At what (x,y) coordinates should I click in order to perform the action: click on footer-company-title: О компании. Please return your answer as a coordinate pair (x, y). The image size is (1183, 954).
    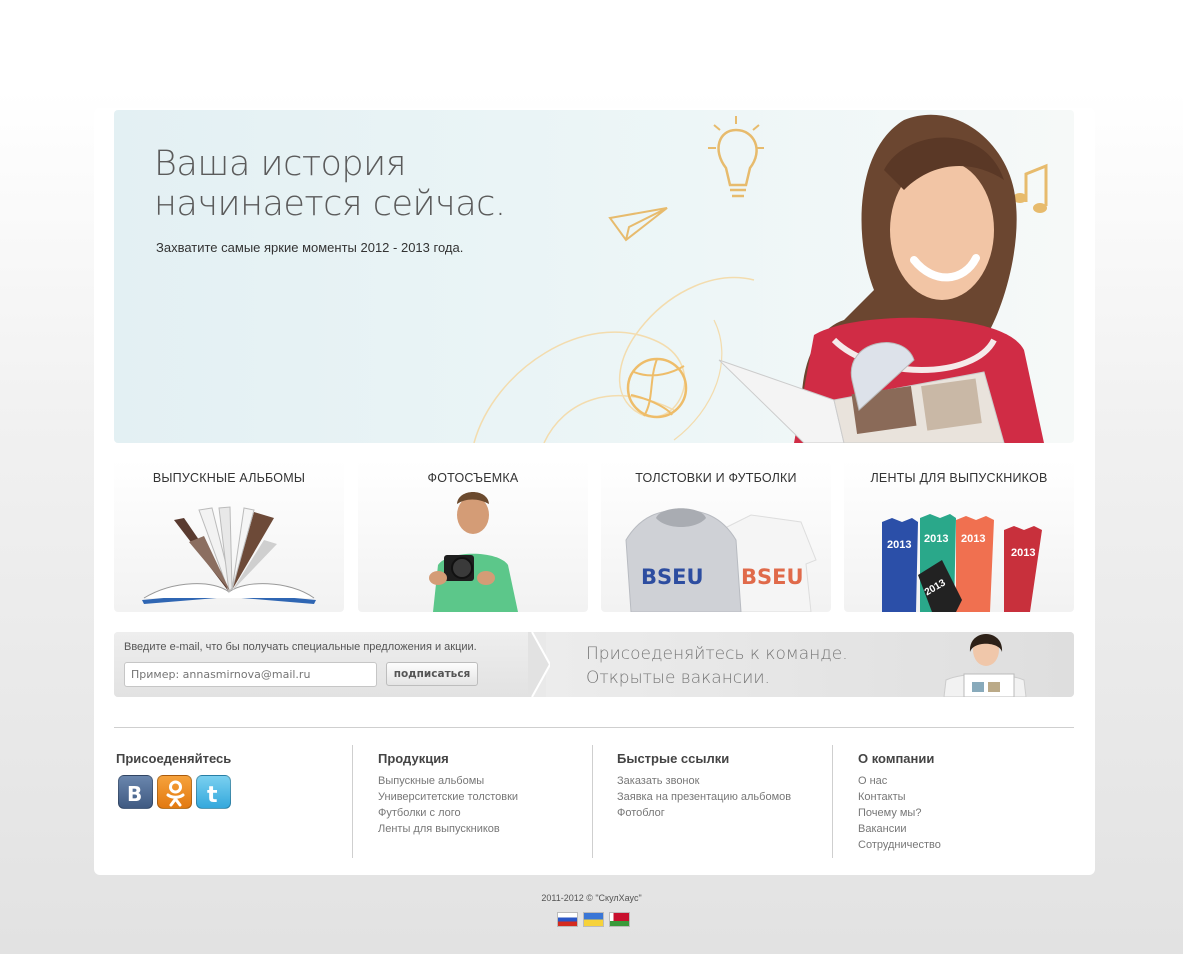
    Looking at the image, I should click on (896, 758).